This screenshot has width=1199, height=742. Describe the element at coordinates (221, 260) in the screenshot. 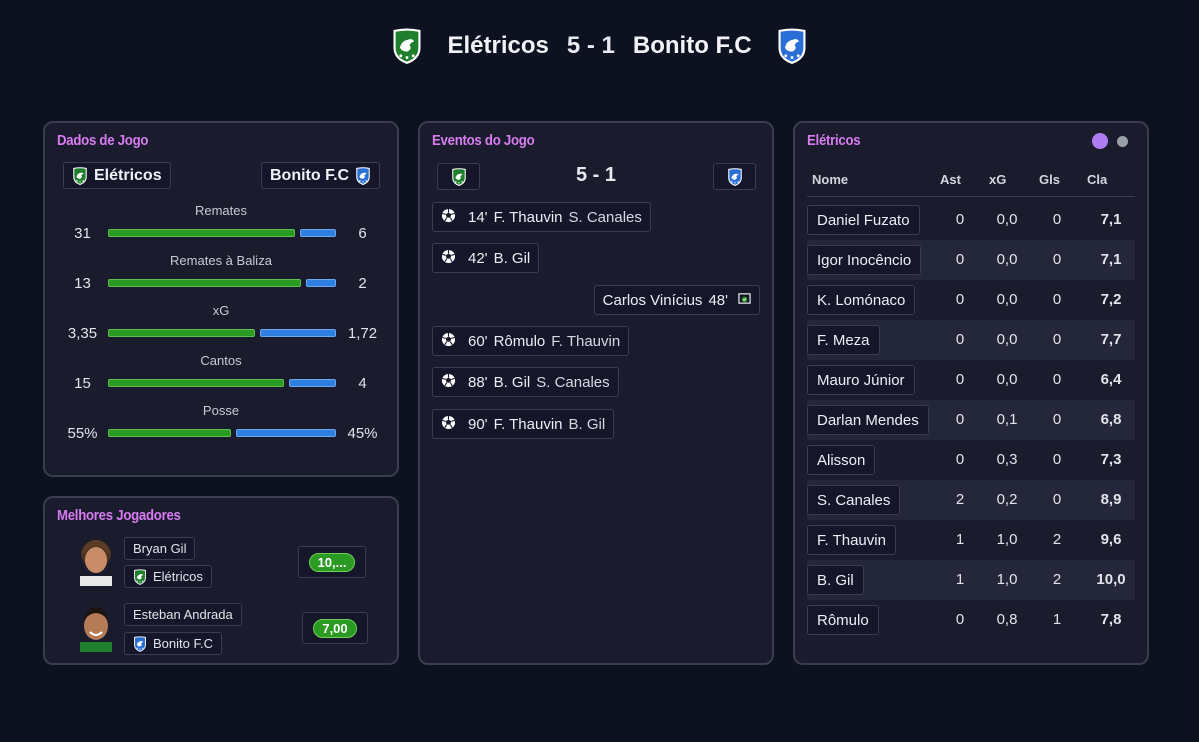

I see `stat-label: Remates à Baliza` at that location.